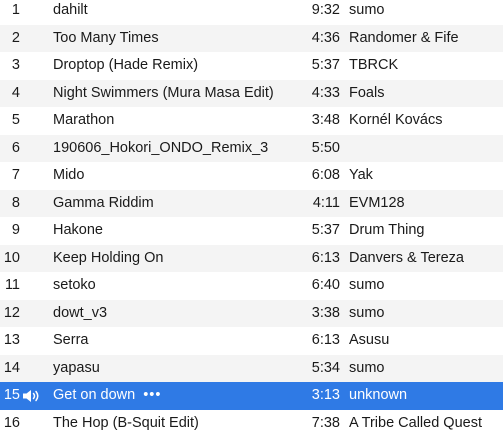  I want to click on track-row: 13 Serra 6:13 Asusu, so click(251, 341).